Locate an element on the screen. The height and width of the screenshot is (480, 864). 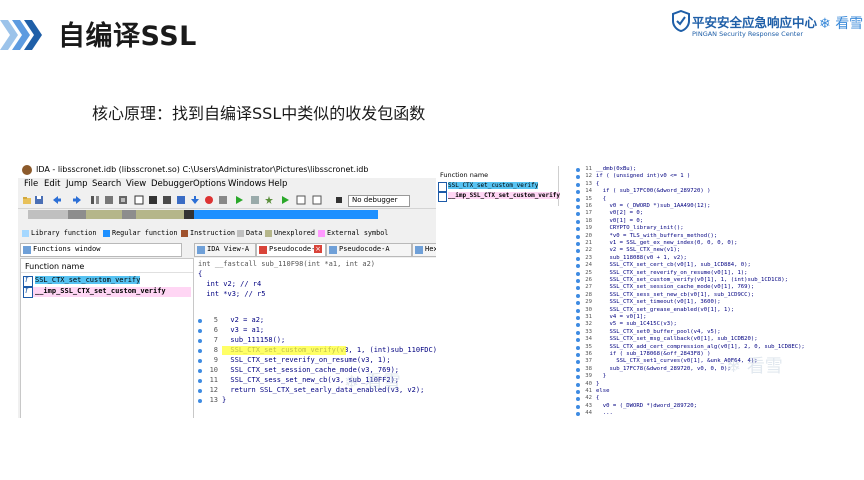
close-icon: × is located at coordinates (318, 249).